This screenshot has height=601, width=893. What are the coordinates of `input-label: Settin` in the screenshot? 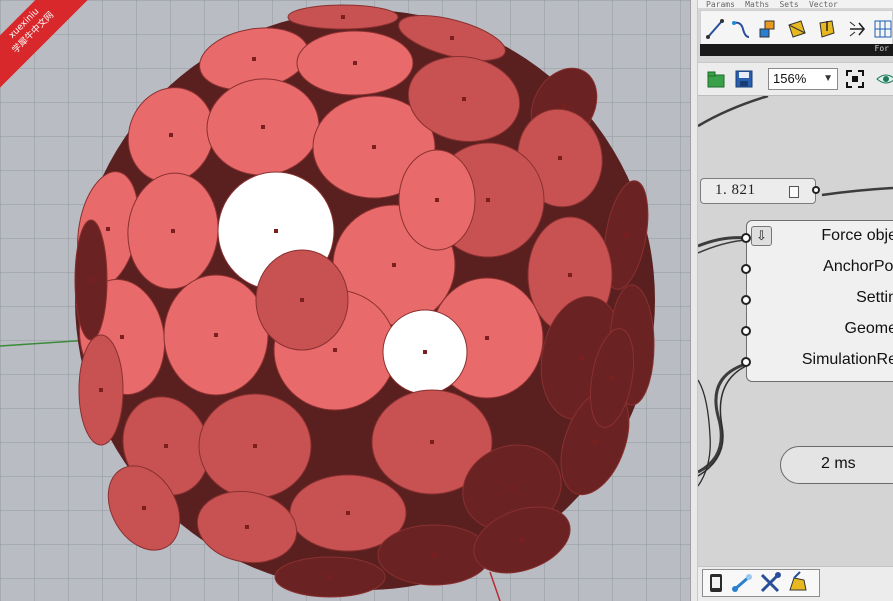 It's located at (874, 297).